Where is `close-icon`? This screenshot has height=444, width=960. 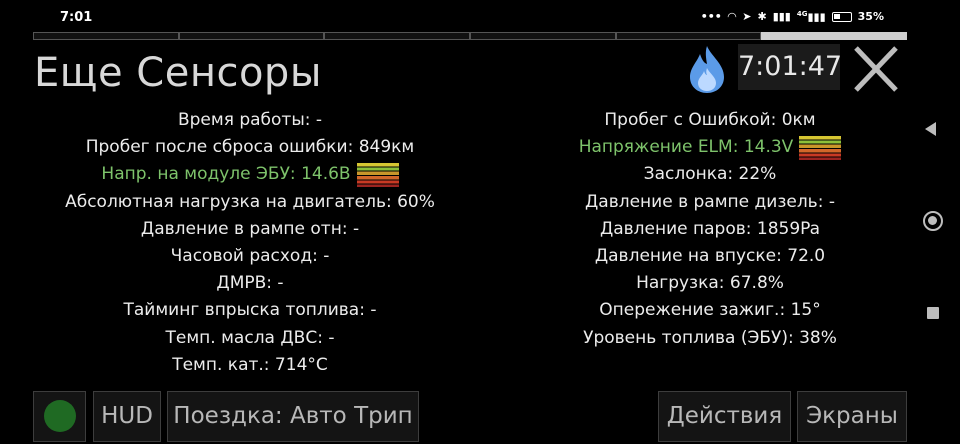
close-icon is located at coordinates (876, 69).